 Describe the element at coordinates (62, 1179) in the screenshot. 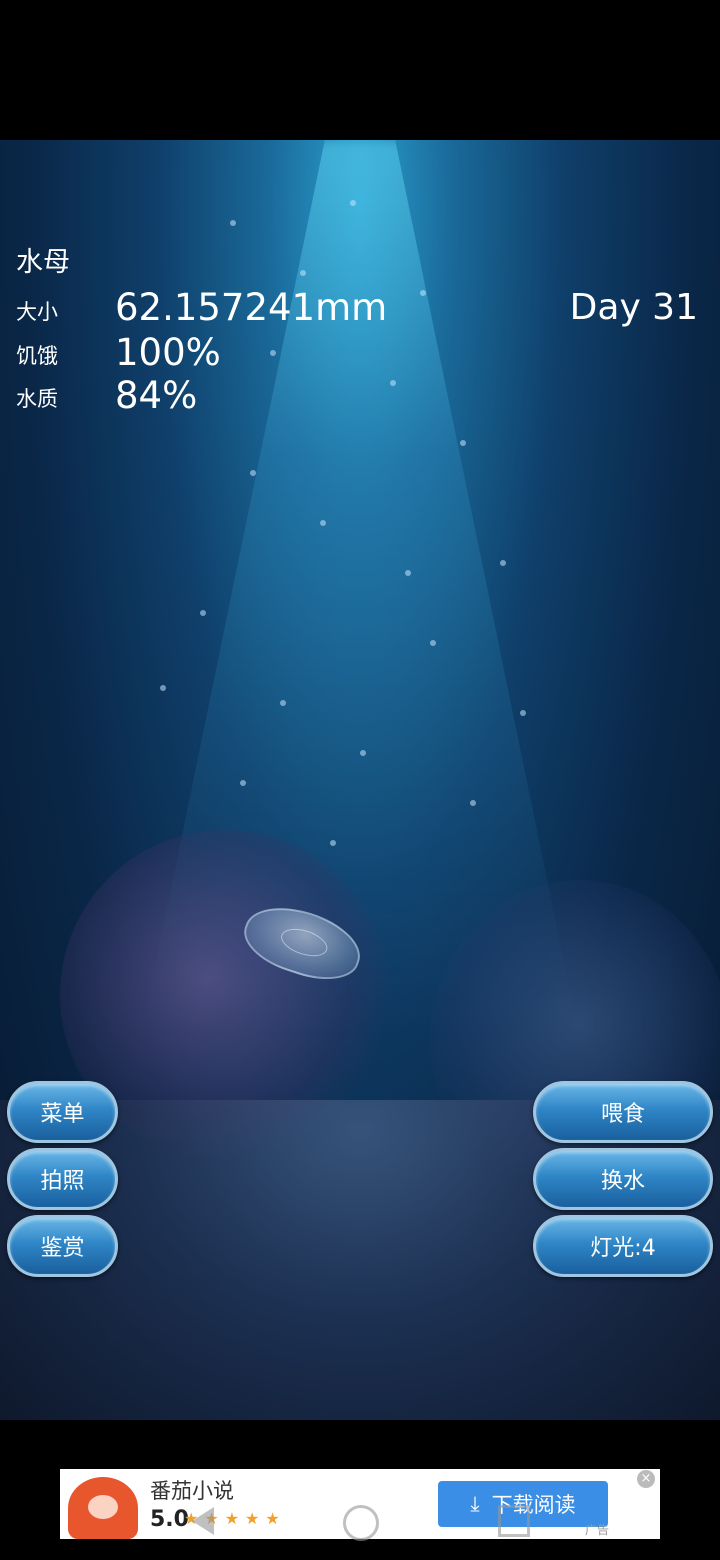

I see `photo-button: 拍照` at that location.